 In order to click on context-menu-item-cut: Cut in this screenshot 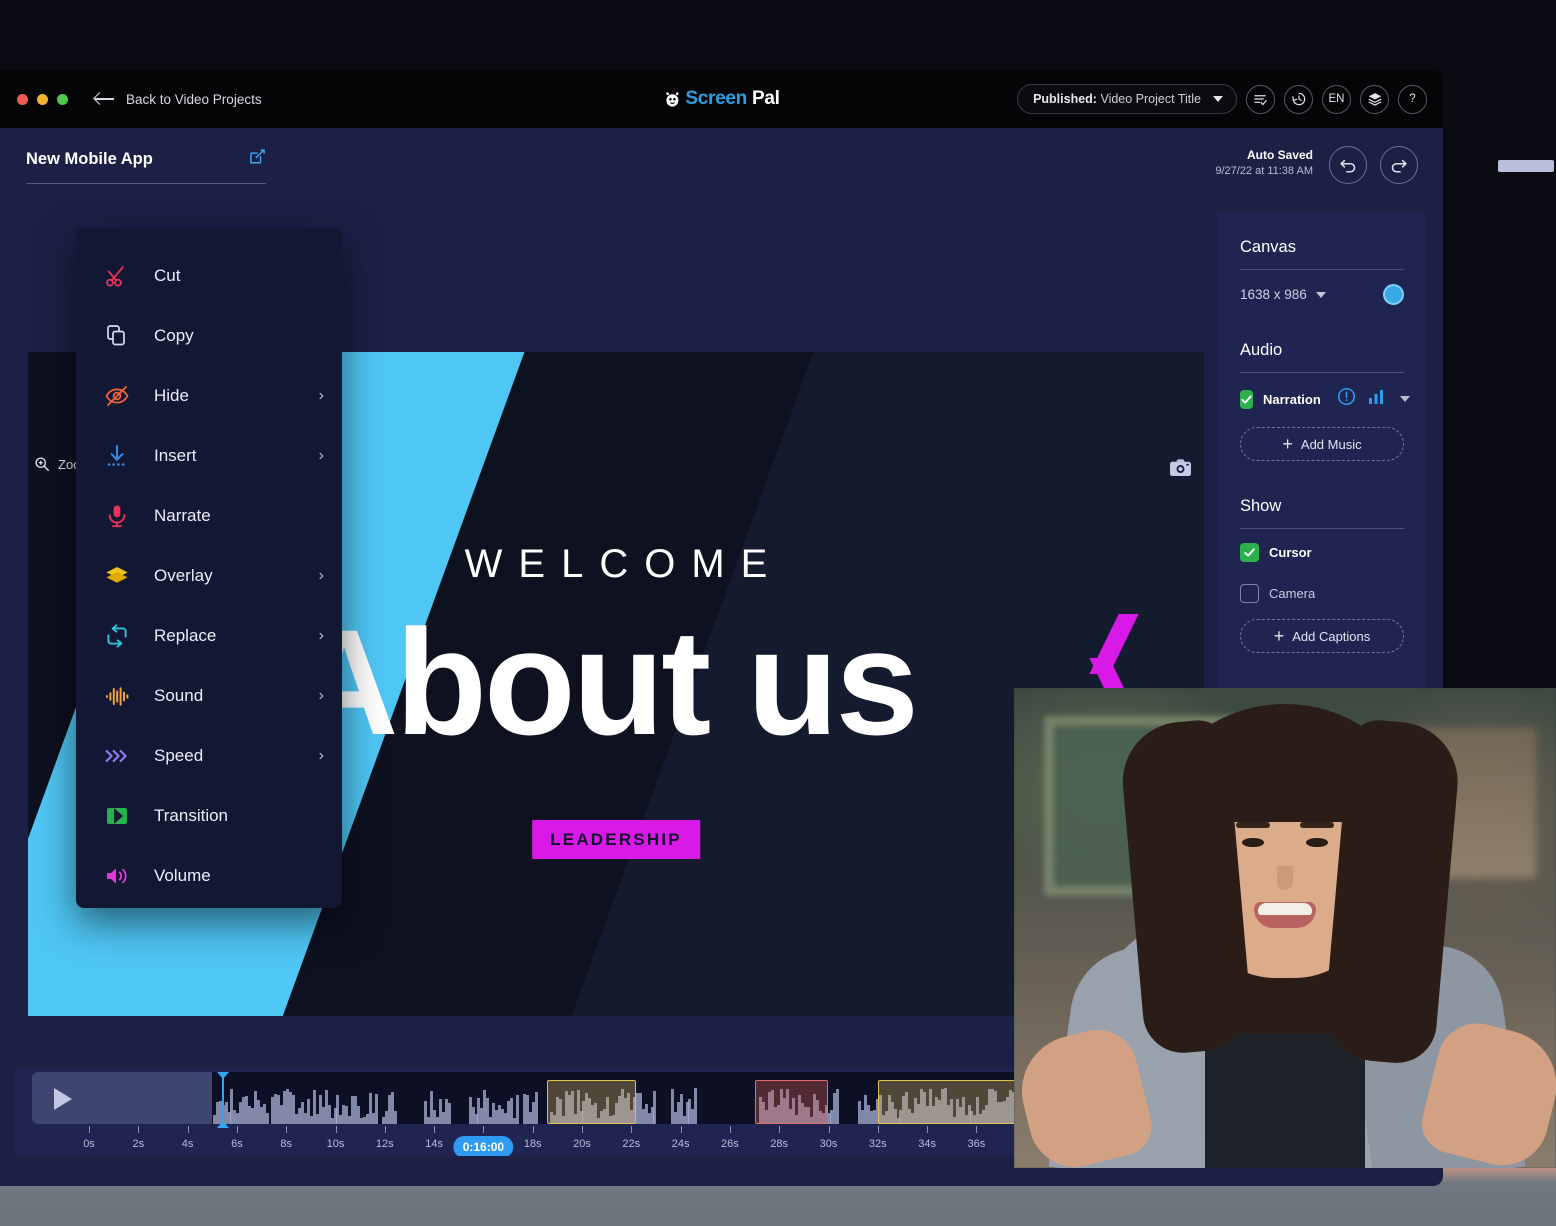, I will do `click(209, 276)`.